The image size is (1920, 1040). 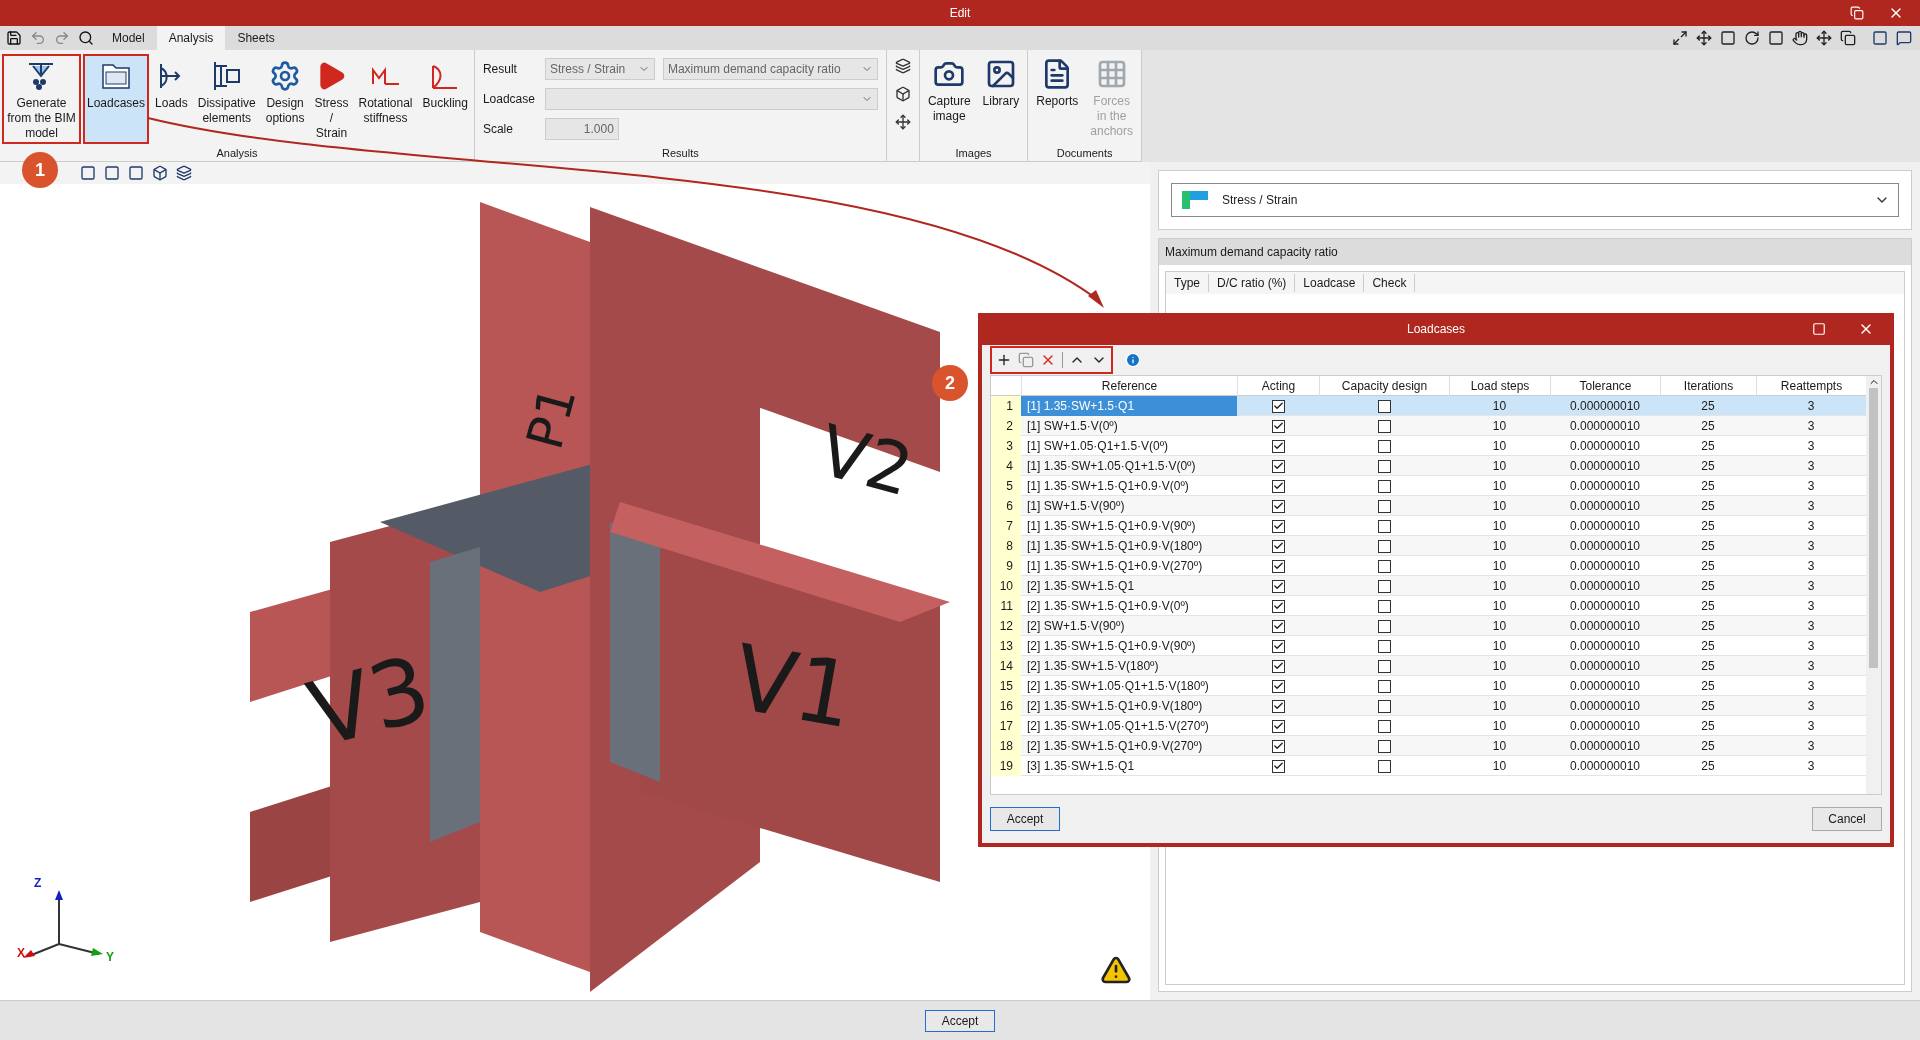 I want to click on restore-icon, so click(x=1857, y=13).